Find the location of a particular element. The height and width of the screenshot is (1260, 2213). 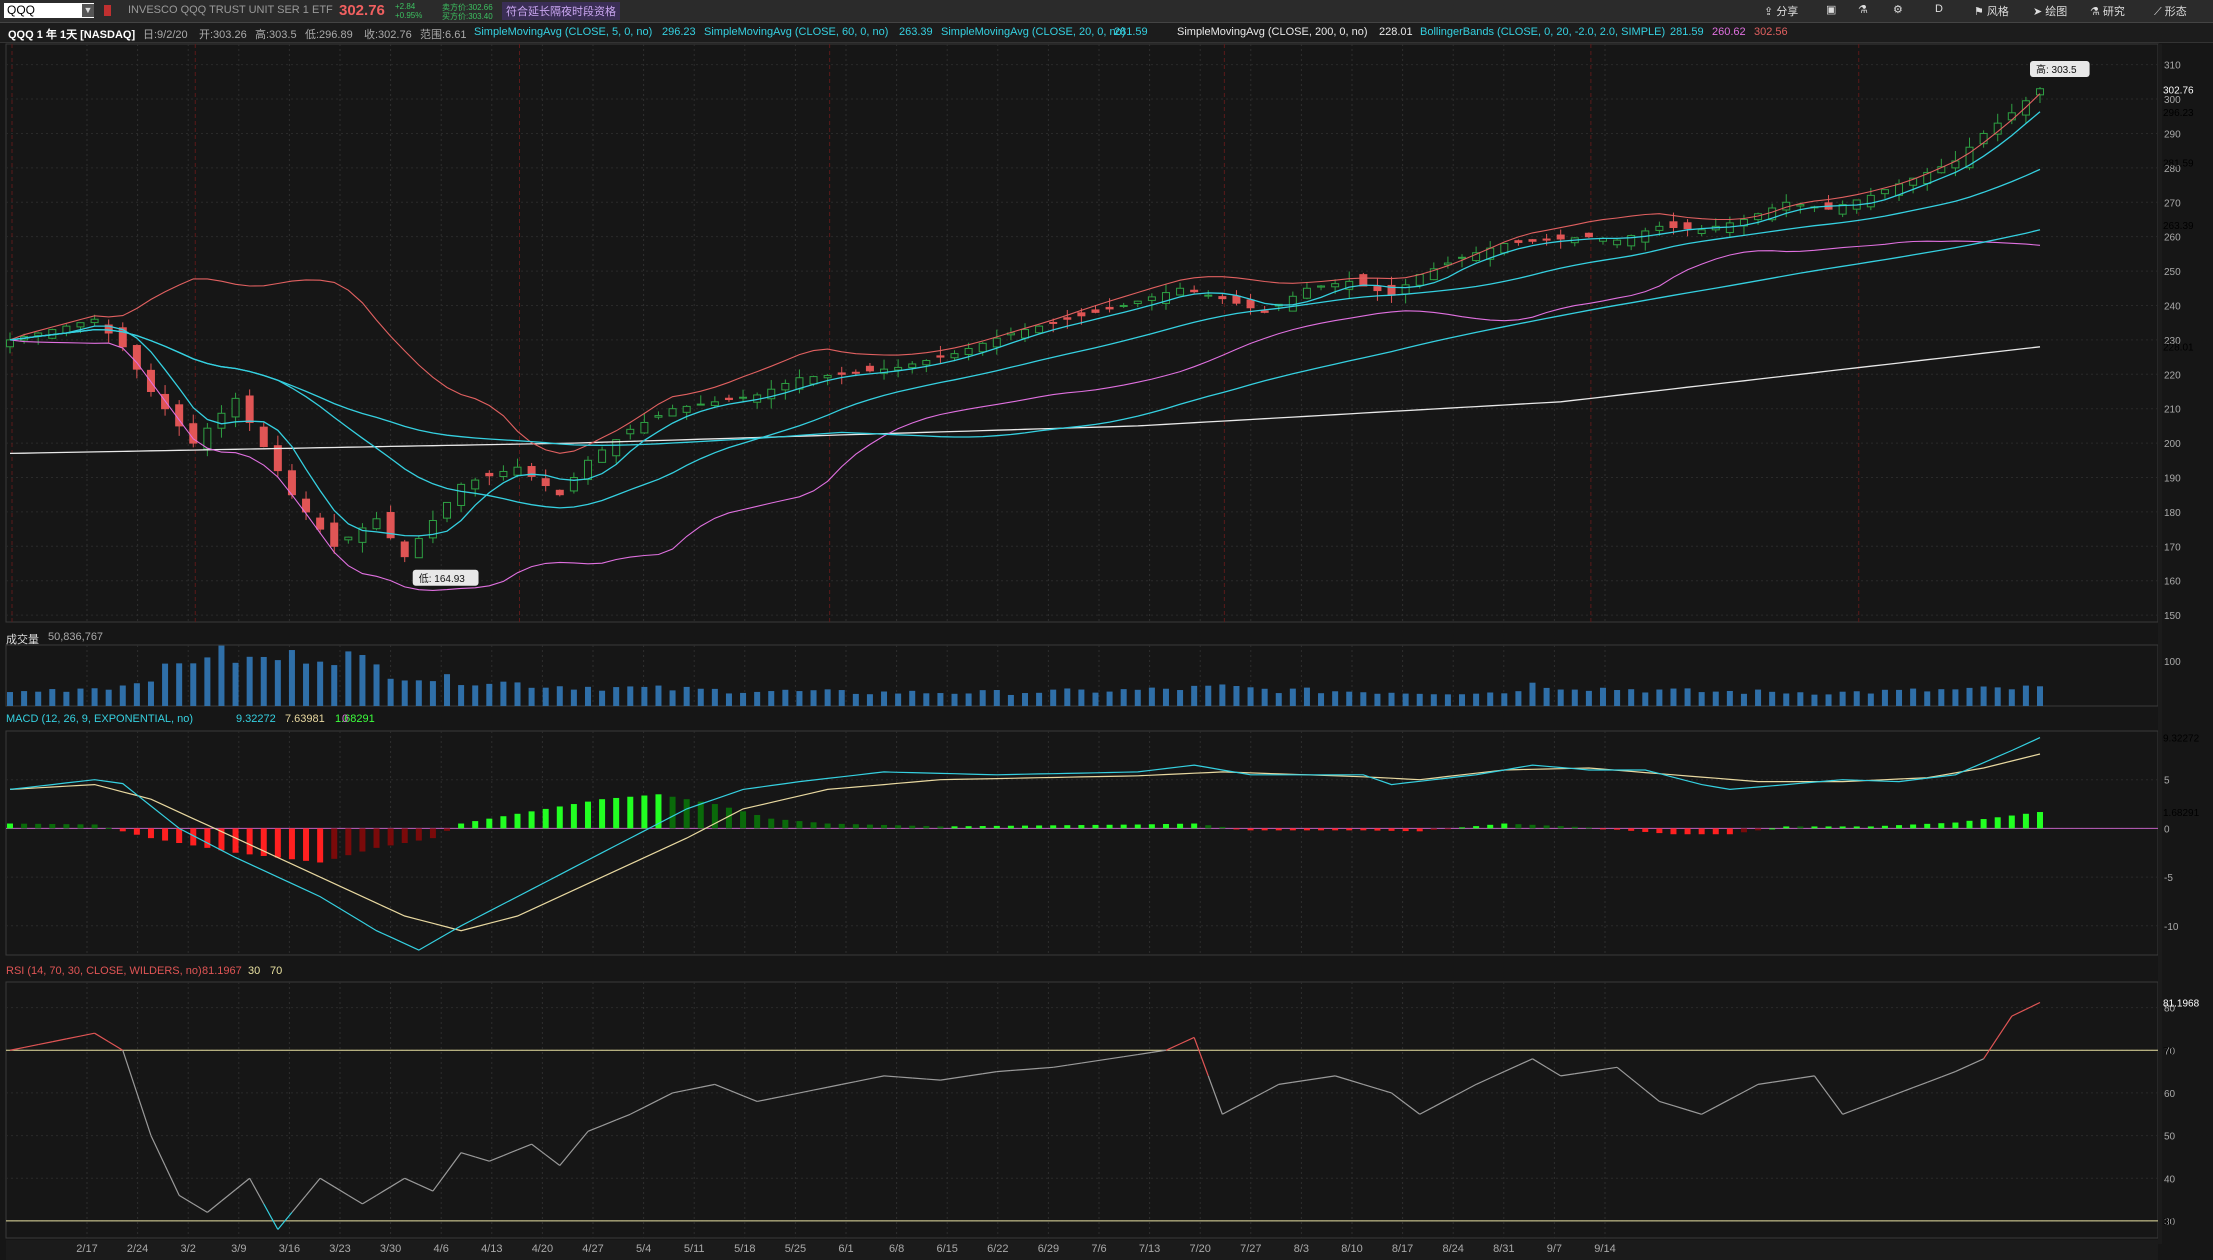

sma200-line is located at coordinates (1025, 400).